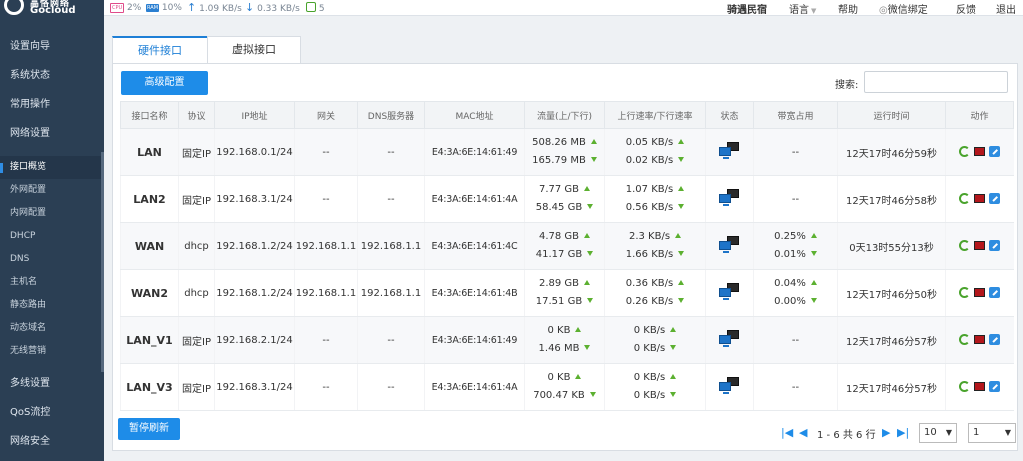  Describe the element at coordinates (326, 115) in the screenshot. I see `col-gateway: 网关` at that location.